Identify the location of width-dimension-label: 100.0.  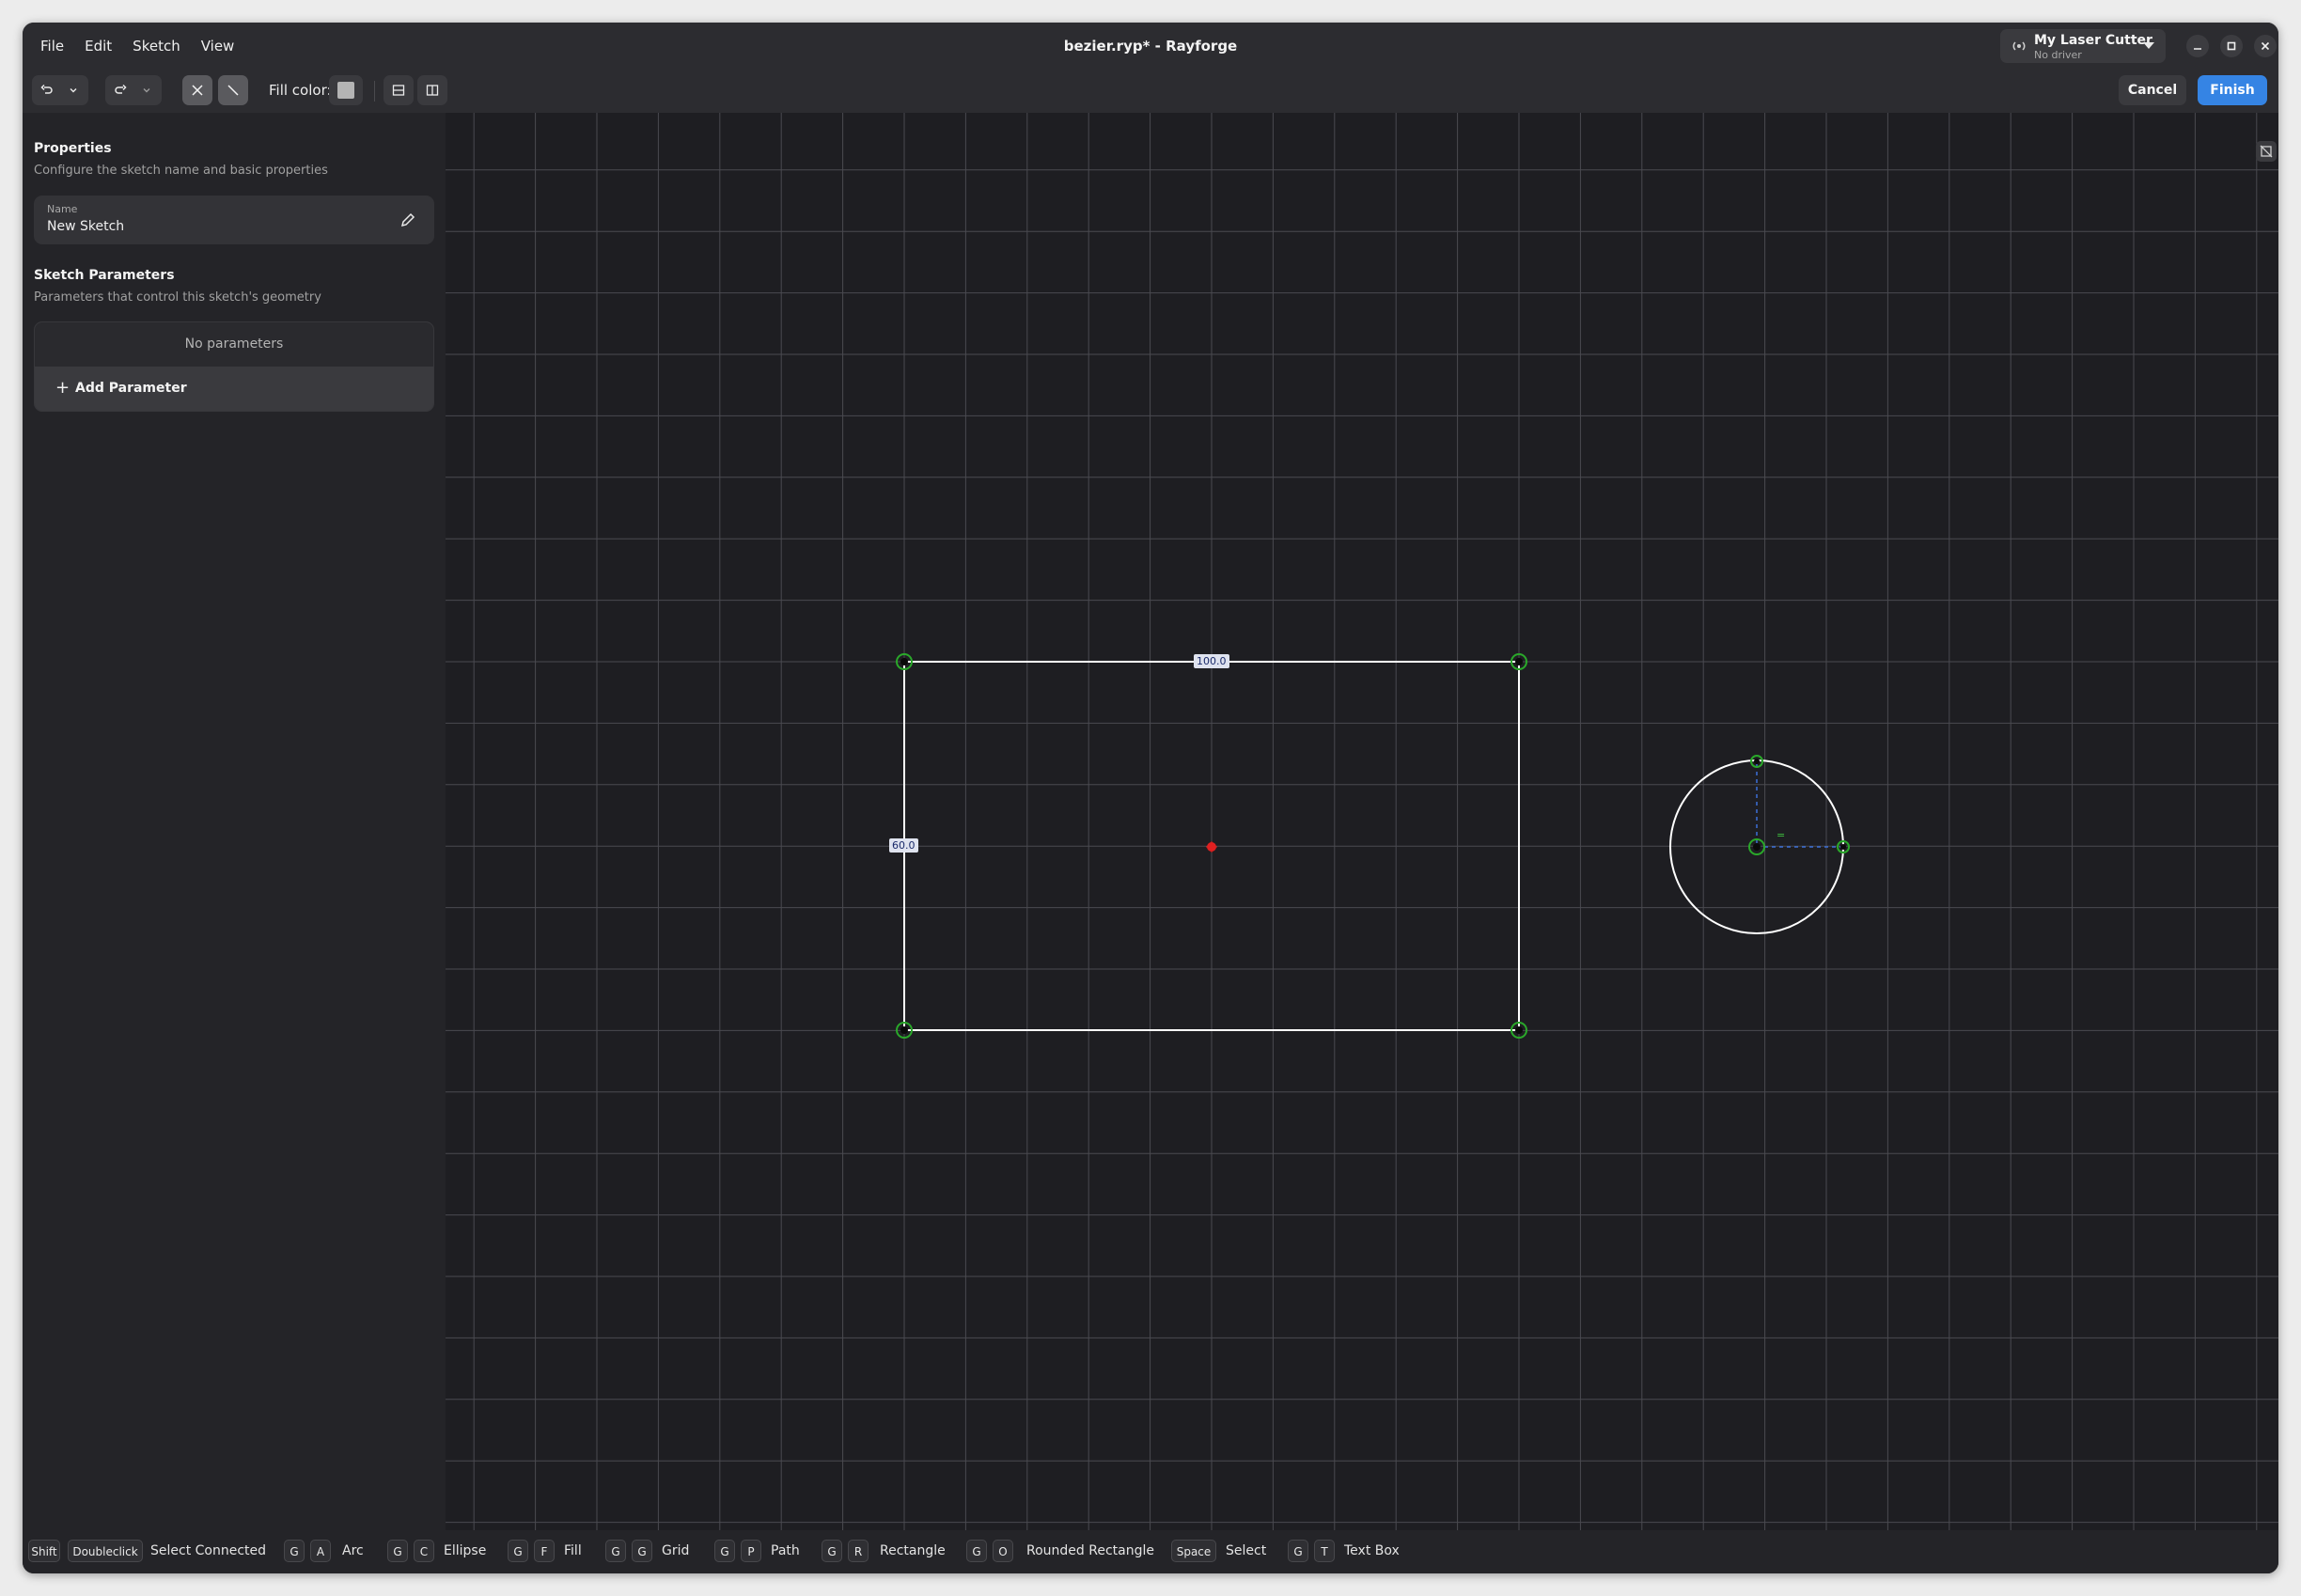
(1211, 661).